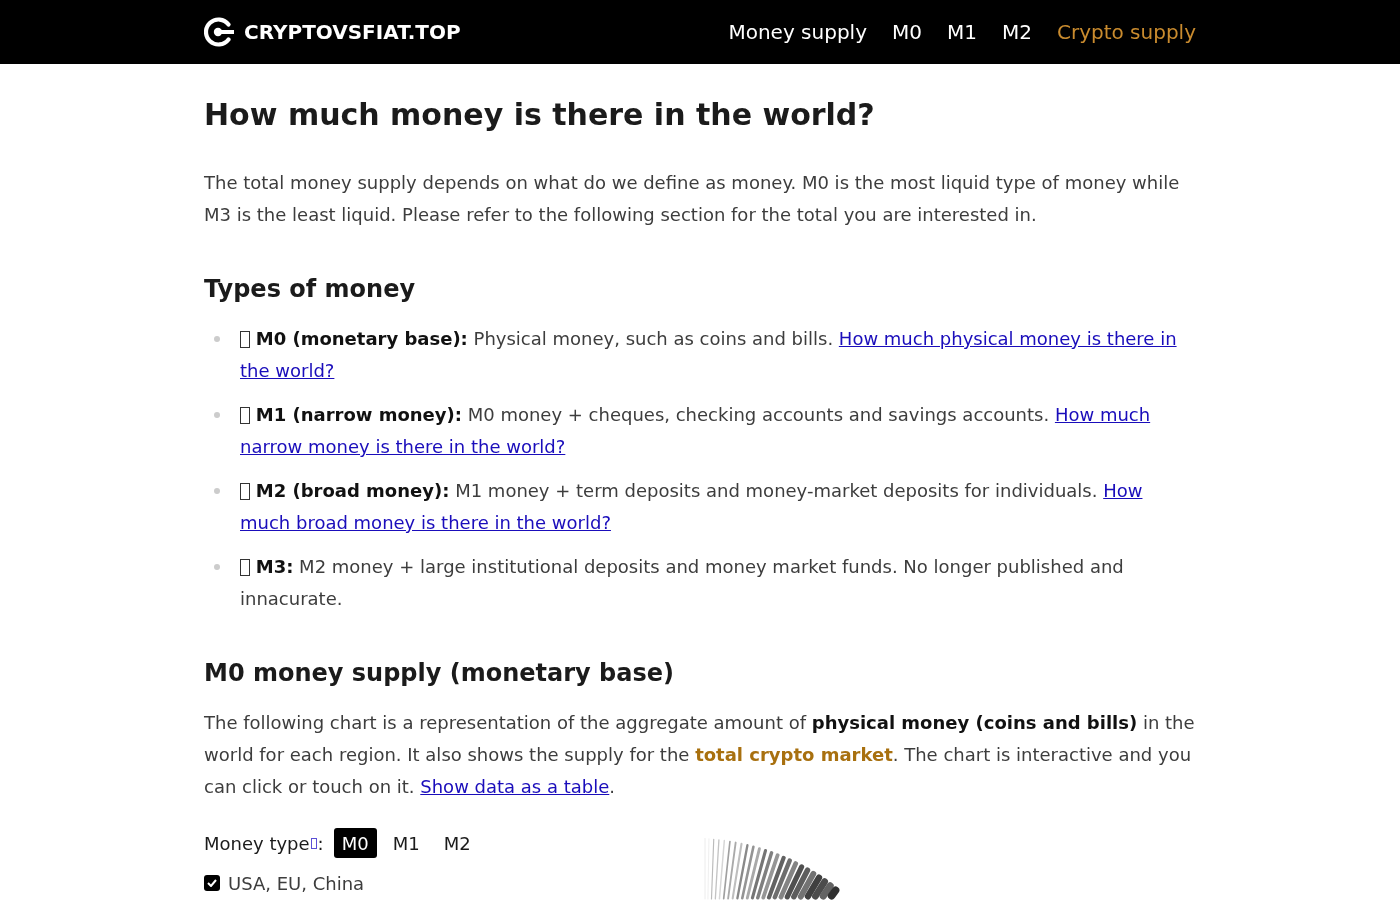 This screenshot has height=900, width=1400. Describe the element at coordinates (515, 786) in the screenshot. I see `show-table-link: Show data as a table` at that location.